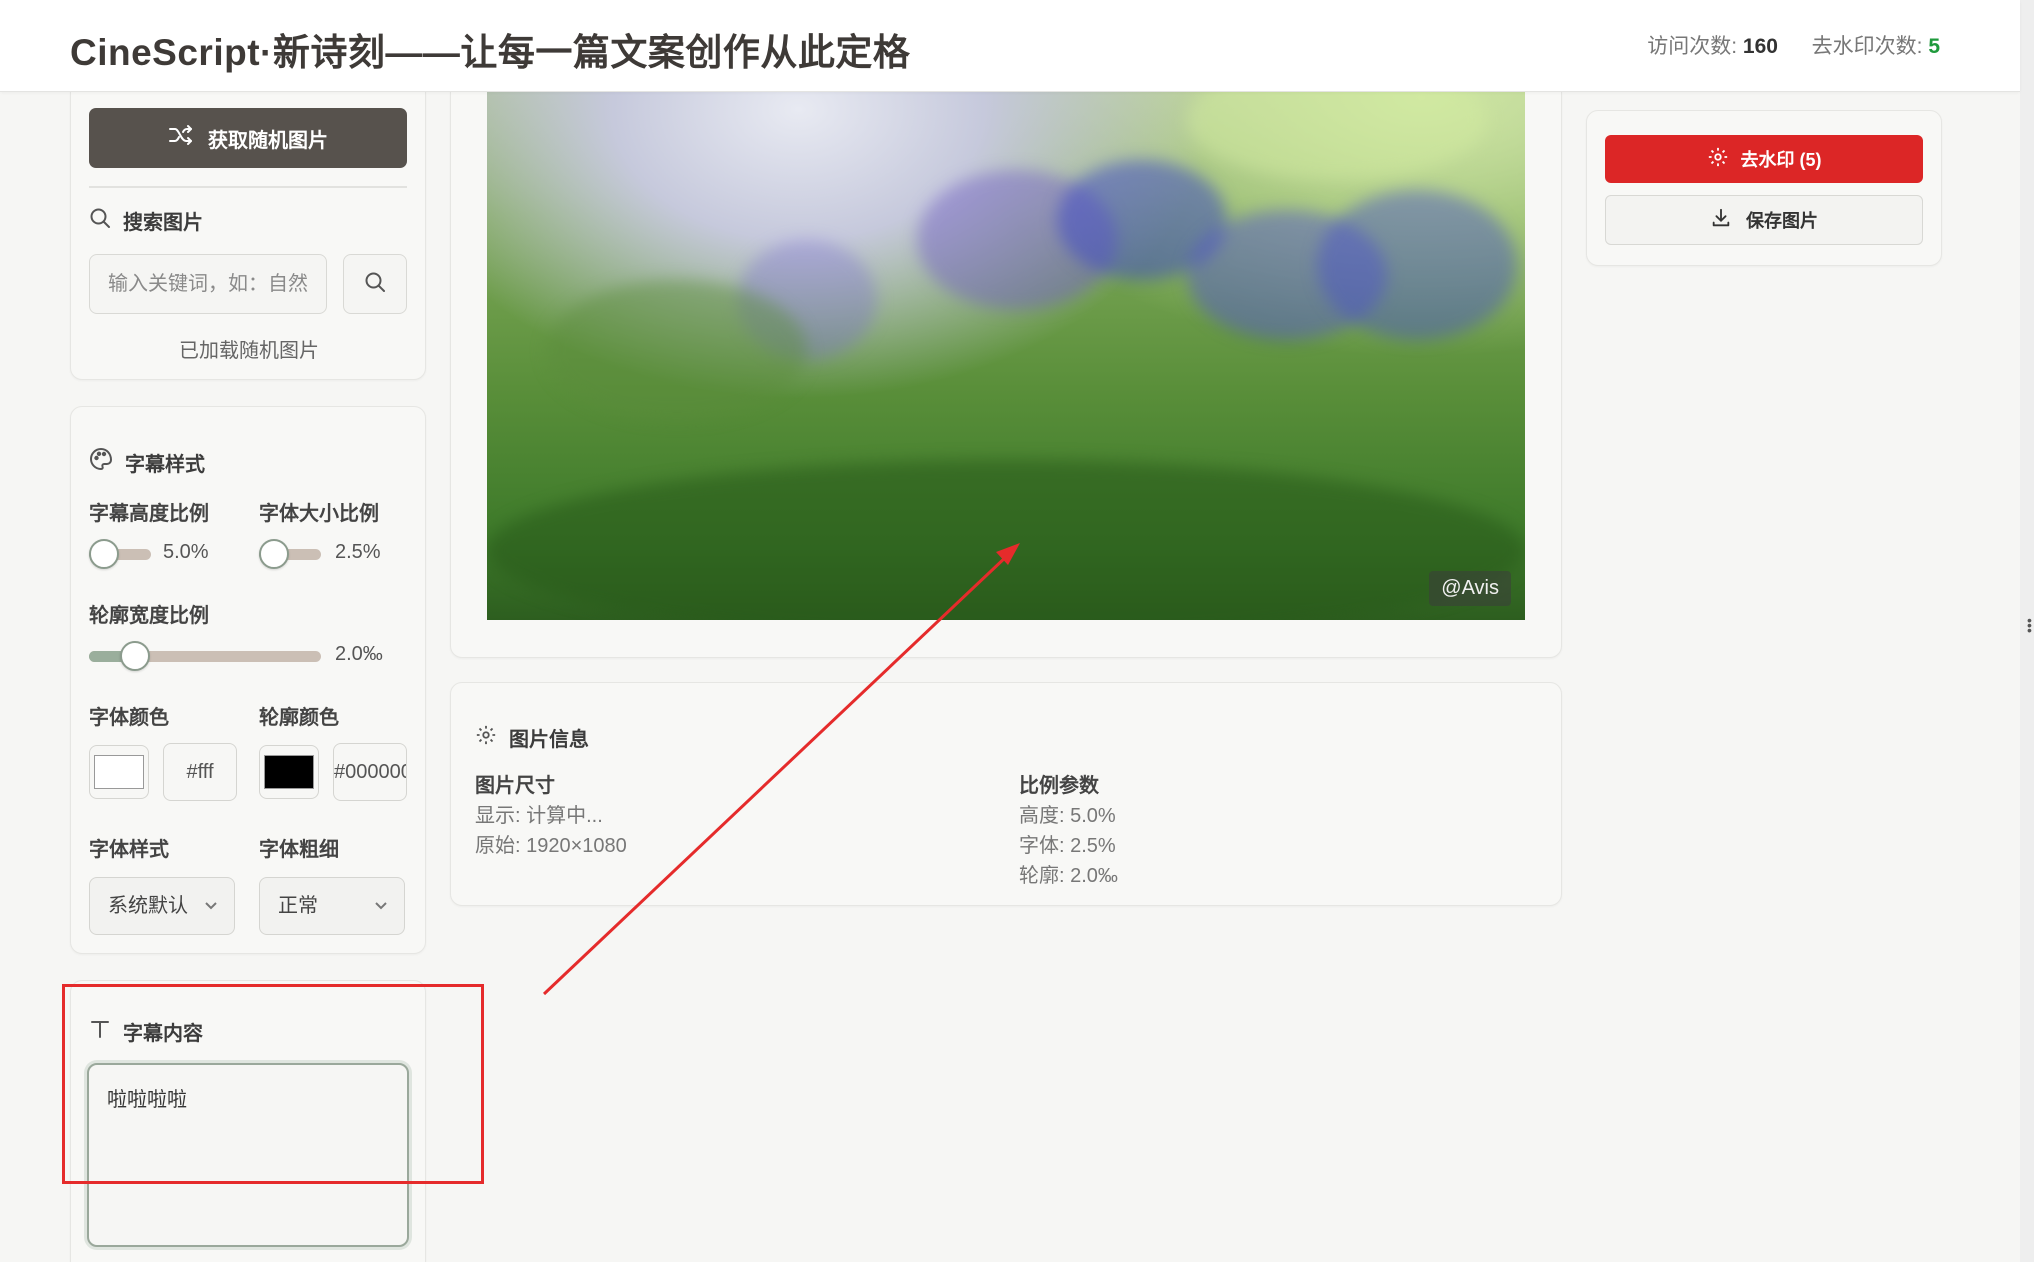  Describe the element at coordinates (1781, 160) in the screenshot. I see `remove-watermark-label: 去水印 (5)` at that location.